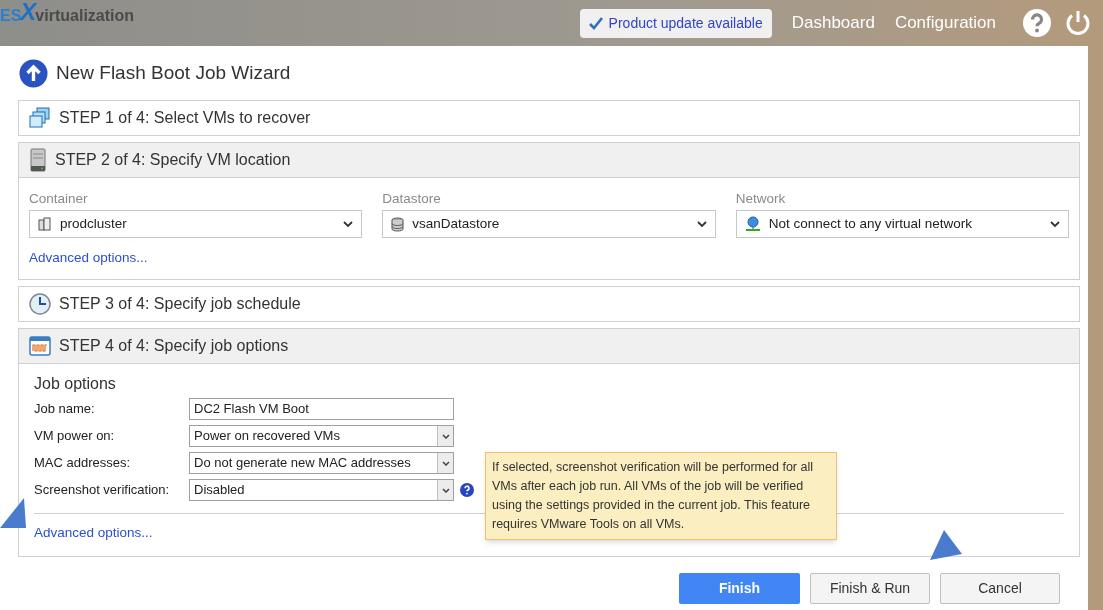 The image size is (1103, 610). Describe the element at coordinates (1000, 588) in the screenshot. I see `dialog-button: Cancel` at that location.